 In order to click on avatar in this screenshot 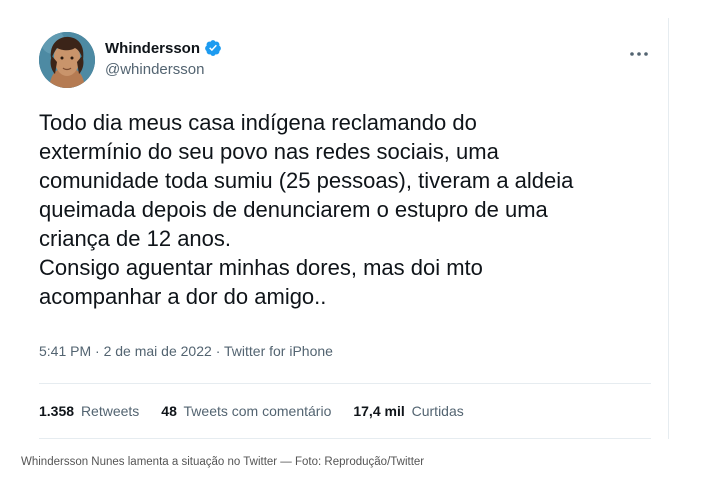, I will do `click(67, 60)`.